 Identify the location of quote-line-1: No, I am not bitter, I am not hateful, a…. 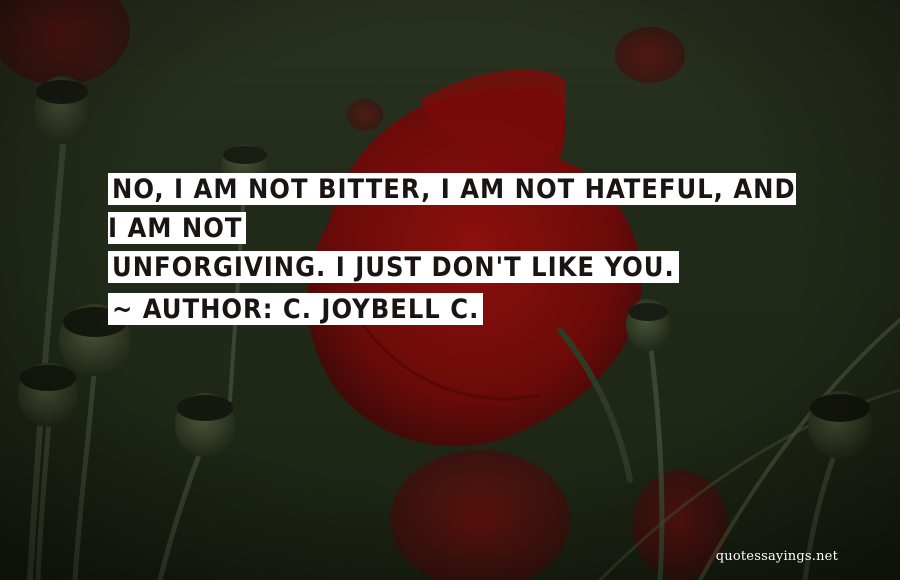
(452, 208).